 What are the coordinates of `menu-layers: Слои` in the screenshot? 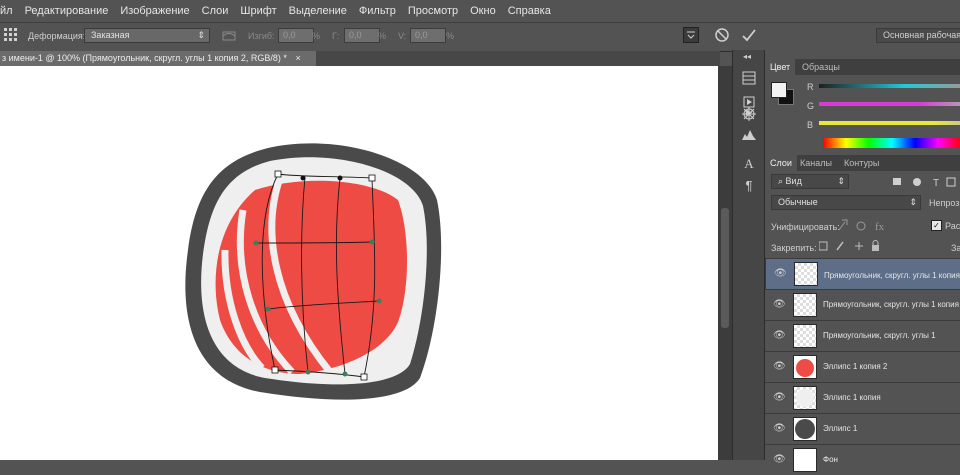 It's located at (215, 11).